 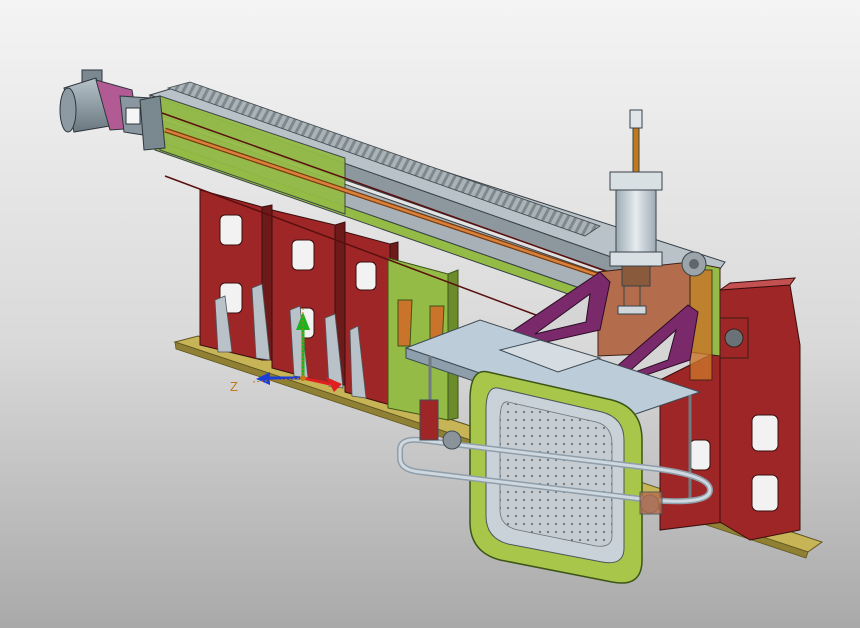 I want to click on drive-motor, so click(x=112, y=110).